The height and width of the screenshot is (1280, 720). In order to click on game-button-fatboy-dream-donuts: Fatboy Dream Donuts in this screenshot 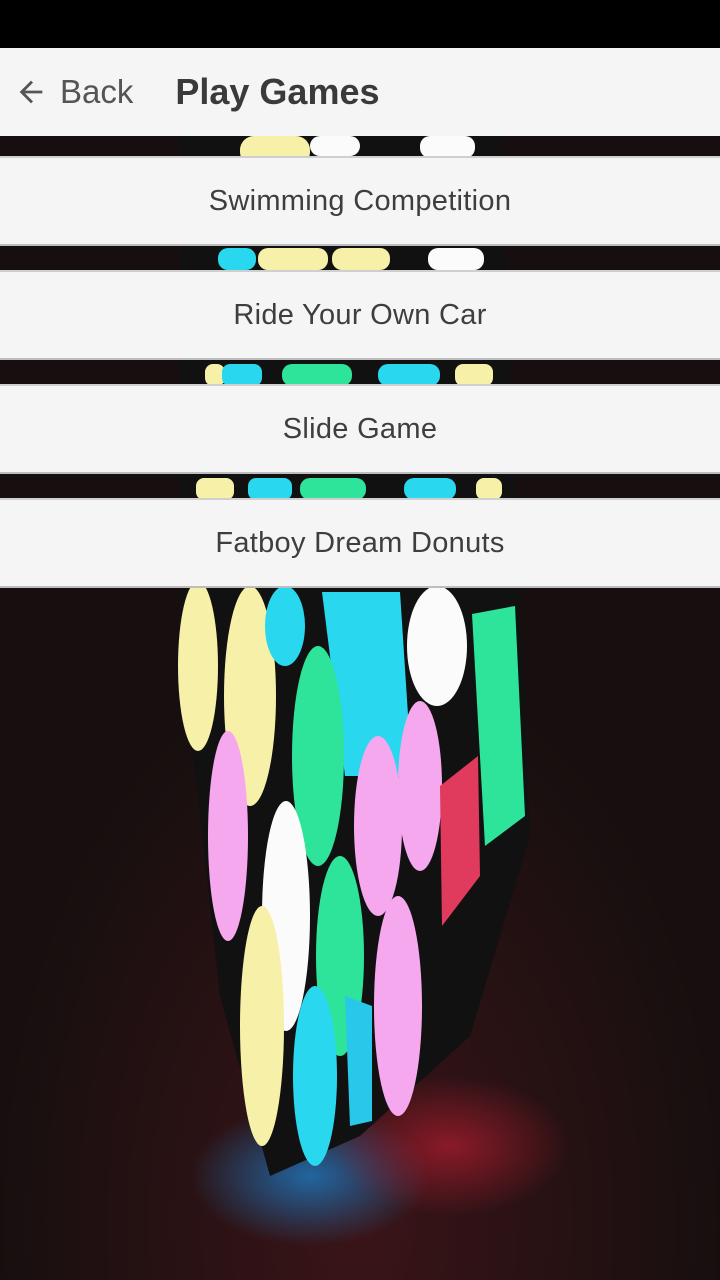, I will do `click(360, 543)`.